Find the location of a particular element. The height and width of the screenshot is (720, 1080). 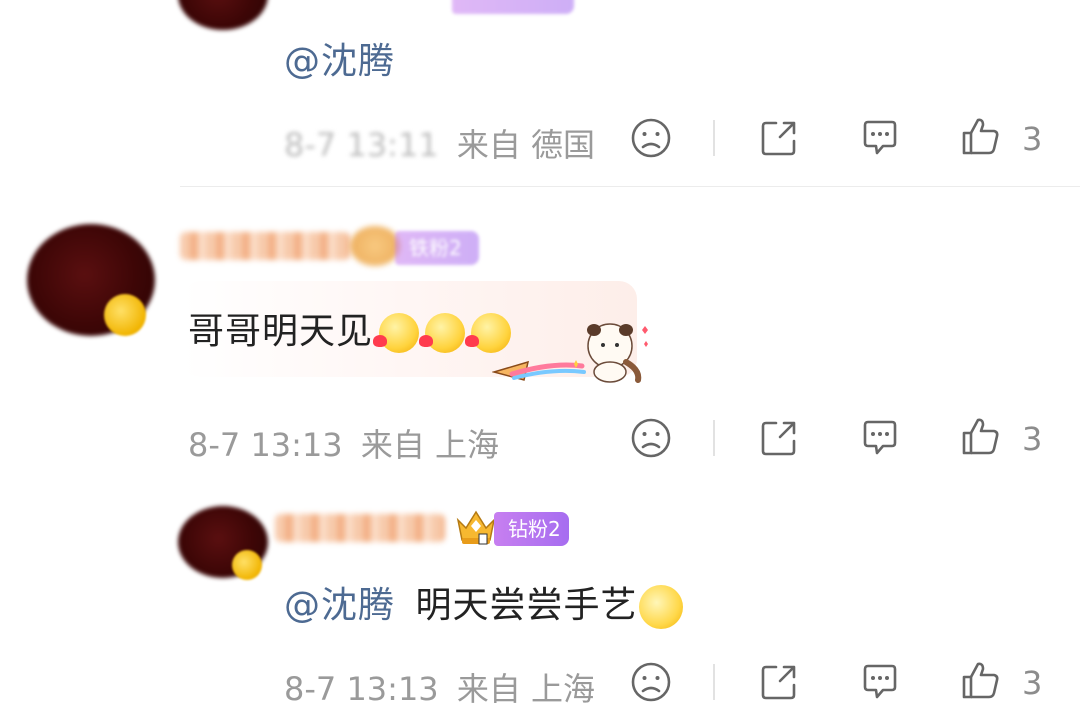

comment-text: 哥哥明天见 is located at coordinates (281, 331).